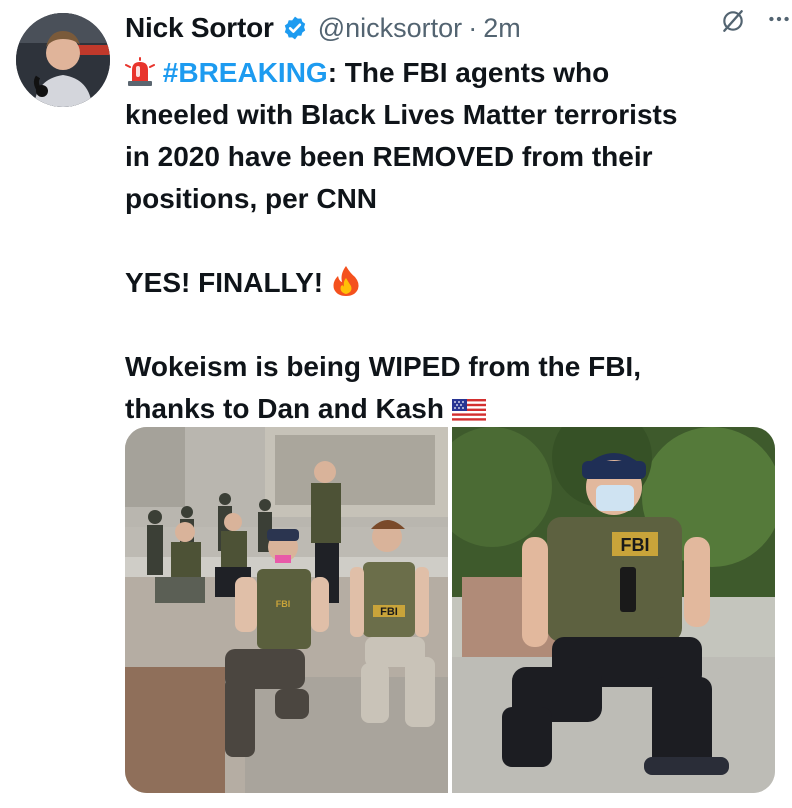 The width and height of the screenshot is (792, 808). I want to click on grok-icon, so click(733, 21).